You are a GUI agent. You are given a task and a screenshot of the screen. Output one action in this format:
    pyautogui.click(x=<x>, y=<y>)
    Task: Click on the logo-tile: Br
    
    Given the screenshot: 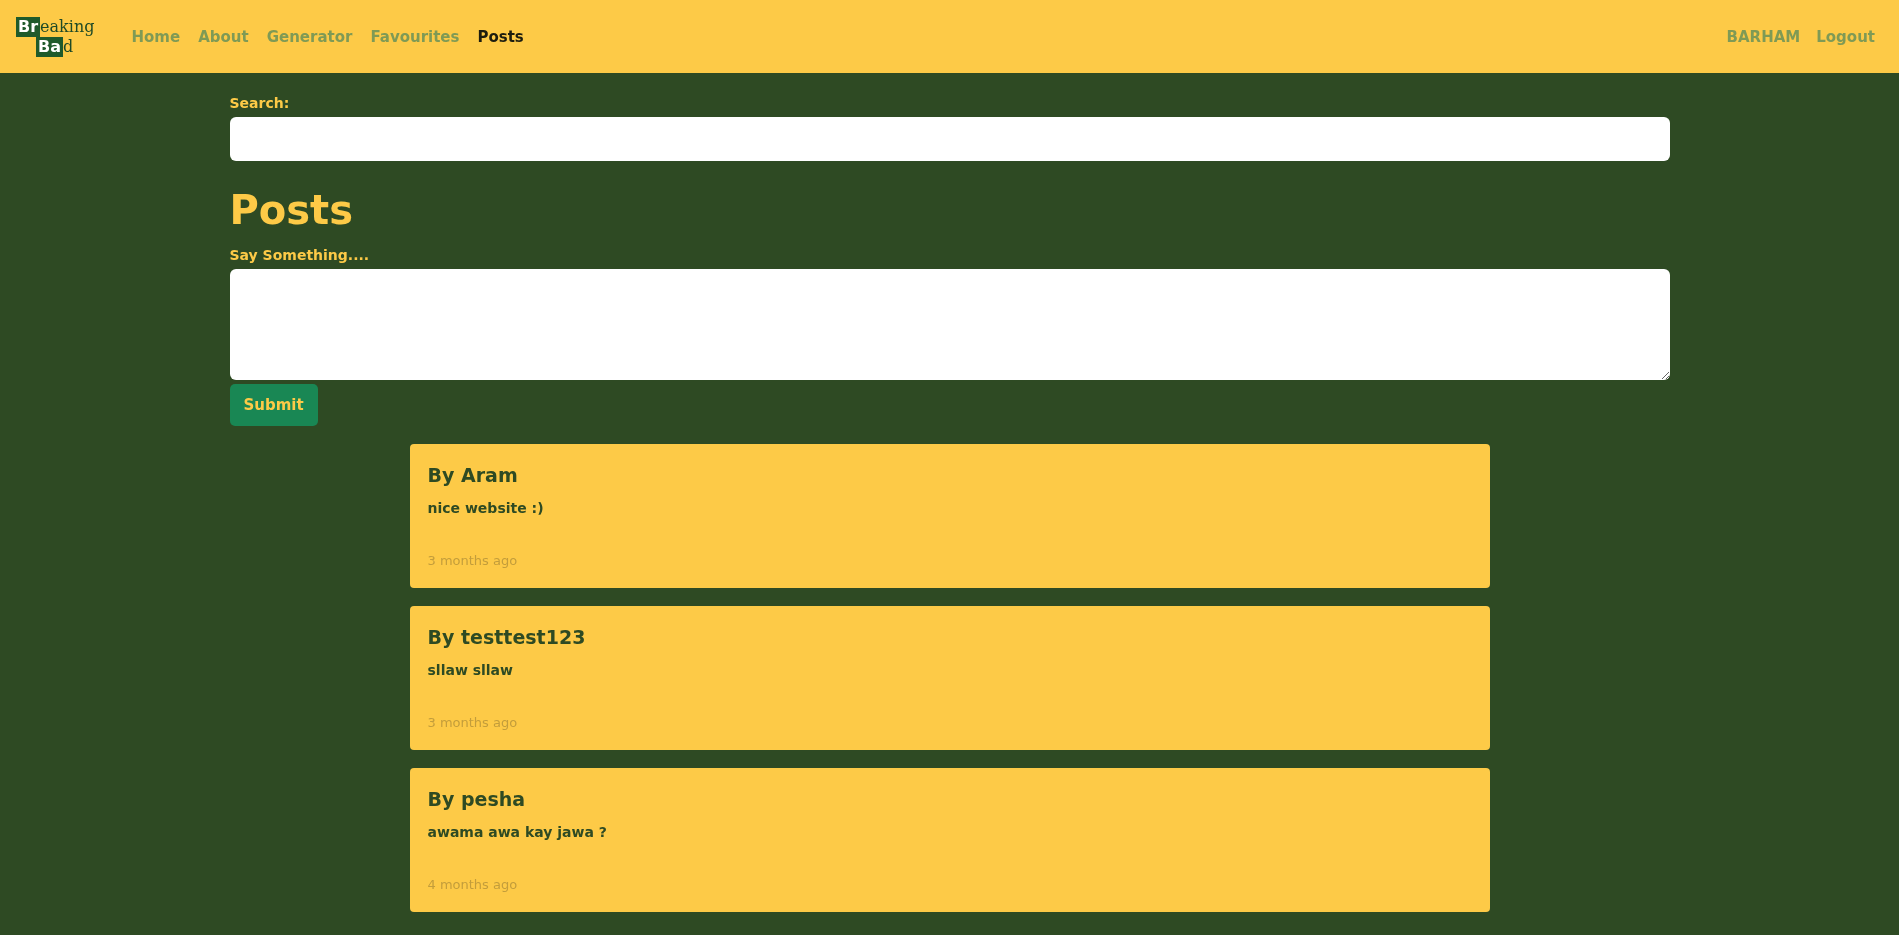 What is the action you would take?
    pyautogui.click(x=28, y=26)
    